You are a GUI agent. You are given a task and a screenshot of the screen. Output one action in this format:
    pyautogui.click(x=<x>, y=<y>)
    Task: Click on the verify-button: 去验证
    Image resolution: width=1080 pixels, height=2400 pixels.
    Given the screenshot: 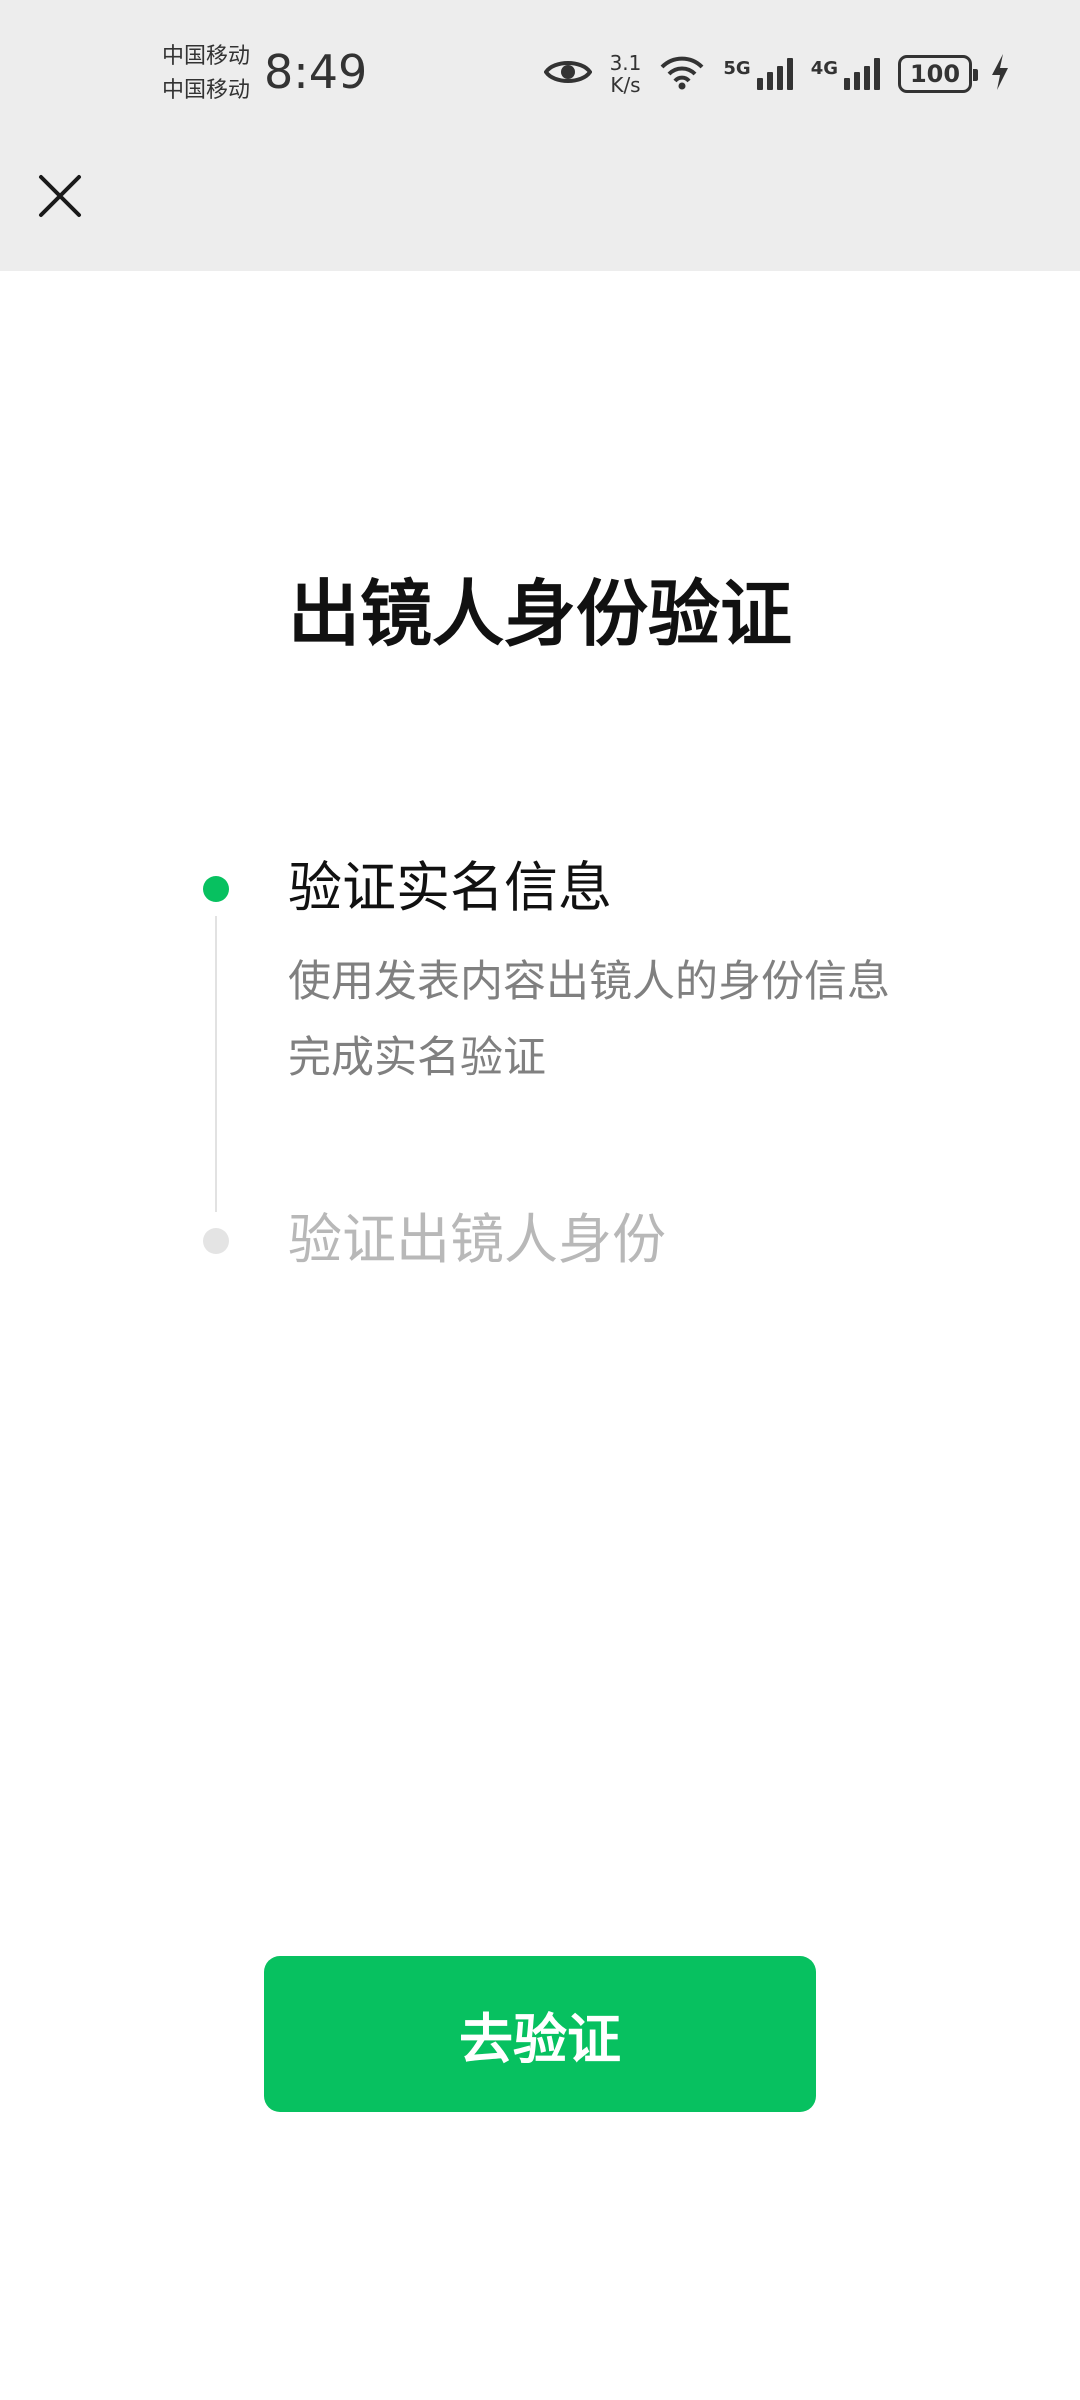 What is the action you would take?
    pyautogui.click(x=540, y=2034)
    